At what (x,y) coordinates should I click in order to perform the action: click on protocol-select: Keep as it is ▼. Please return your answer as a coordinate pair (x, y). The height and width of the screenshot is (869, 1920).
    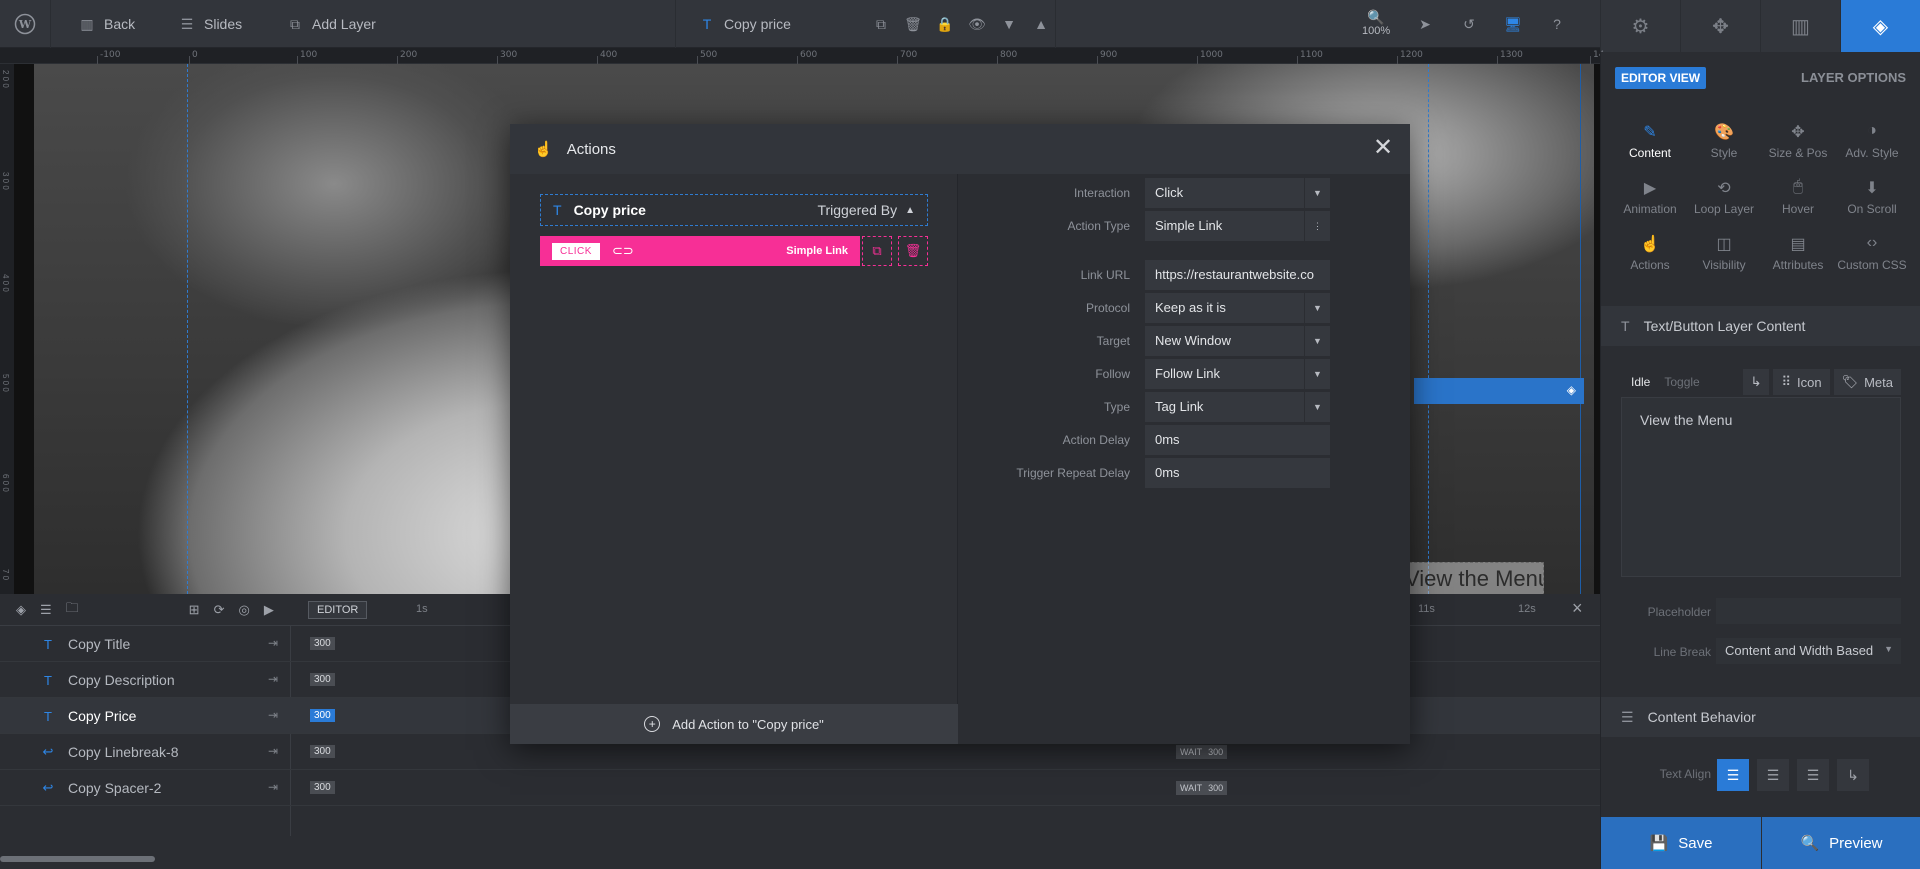
    Looking at the image, I should click on (1237, 308).